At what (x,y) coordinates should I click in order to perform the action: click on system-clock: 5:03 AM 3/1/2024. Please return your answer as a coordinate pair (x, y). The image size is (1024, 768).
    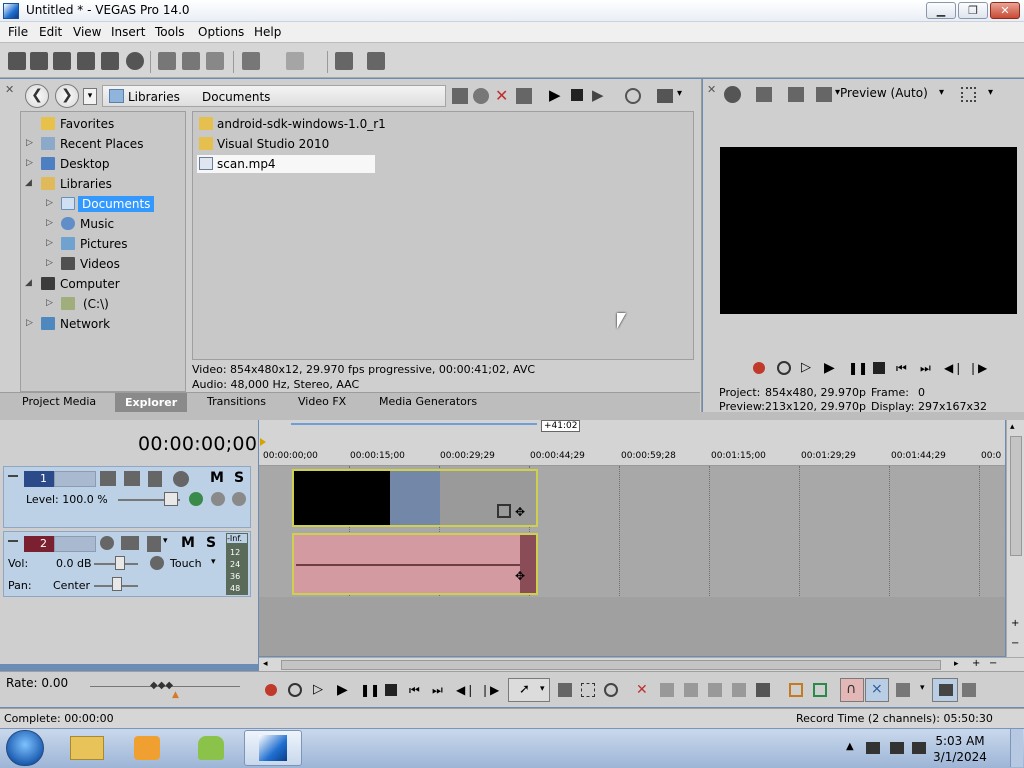
    Looking at the image, I should click on (960, 749).